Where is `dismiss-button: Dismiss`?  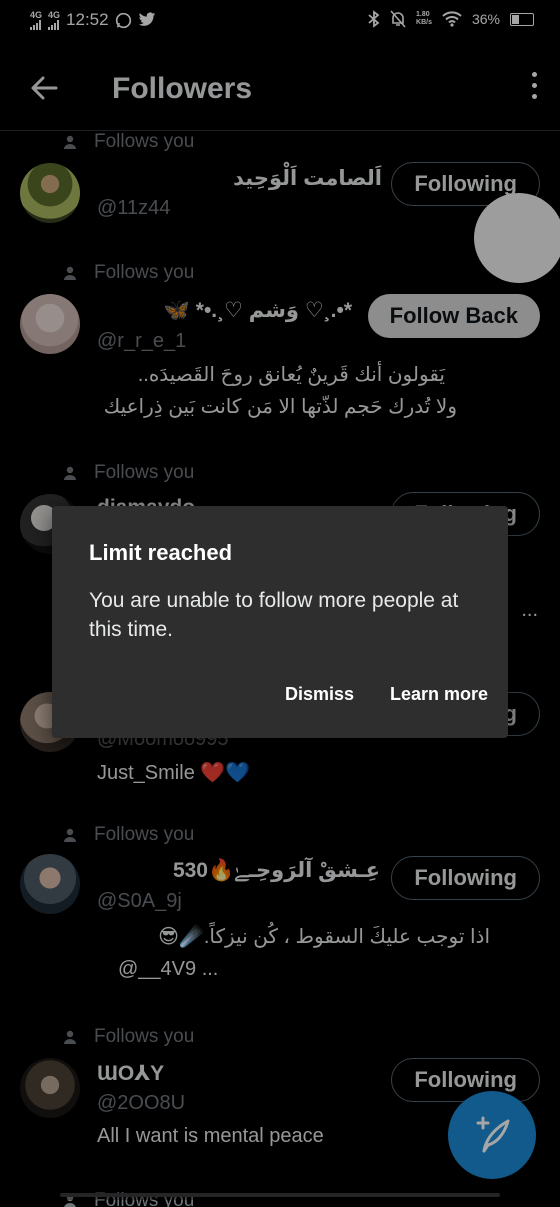 dismiss-button: Dismiss is located at coordinates (319, 694).